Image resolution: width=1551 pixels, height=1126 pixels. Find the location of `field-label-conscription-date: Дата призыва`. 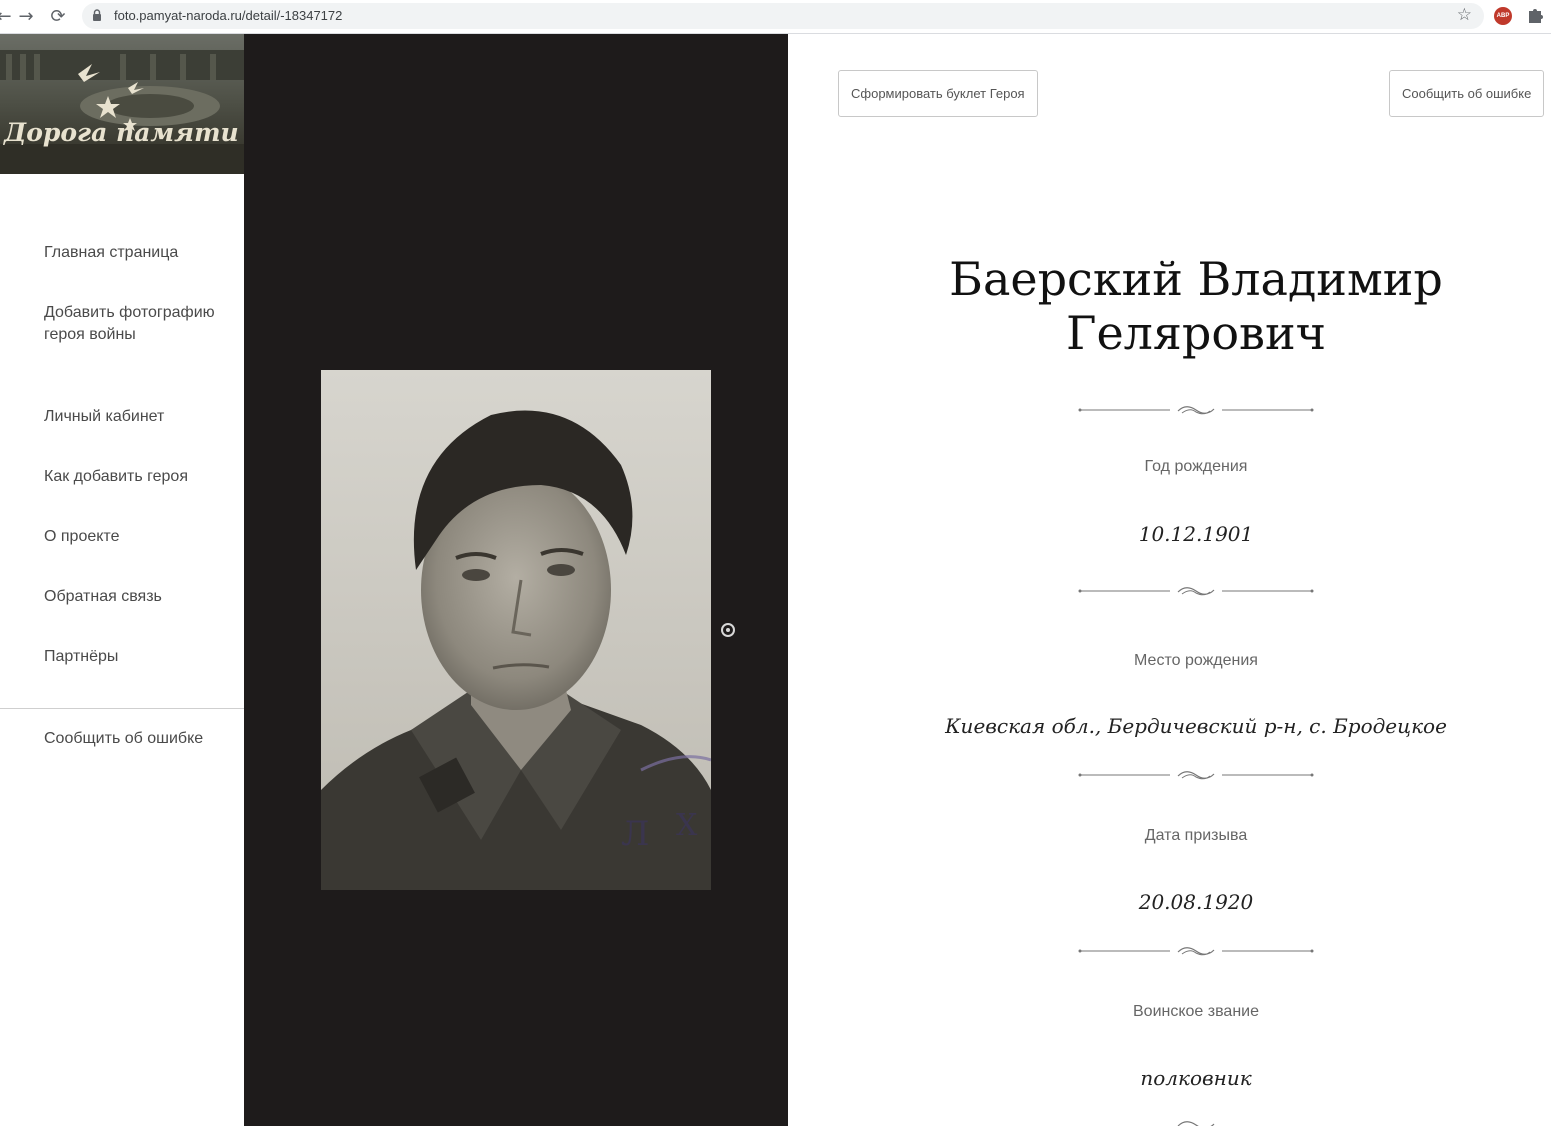

field-label-conscription-date: Дата призыва is located at coordinates (1196, 835).